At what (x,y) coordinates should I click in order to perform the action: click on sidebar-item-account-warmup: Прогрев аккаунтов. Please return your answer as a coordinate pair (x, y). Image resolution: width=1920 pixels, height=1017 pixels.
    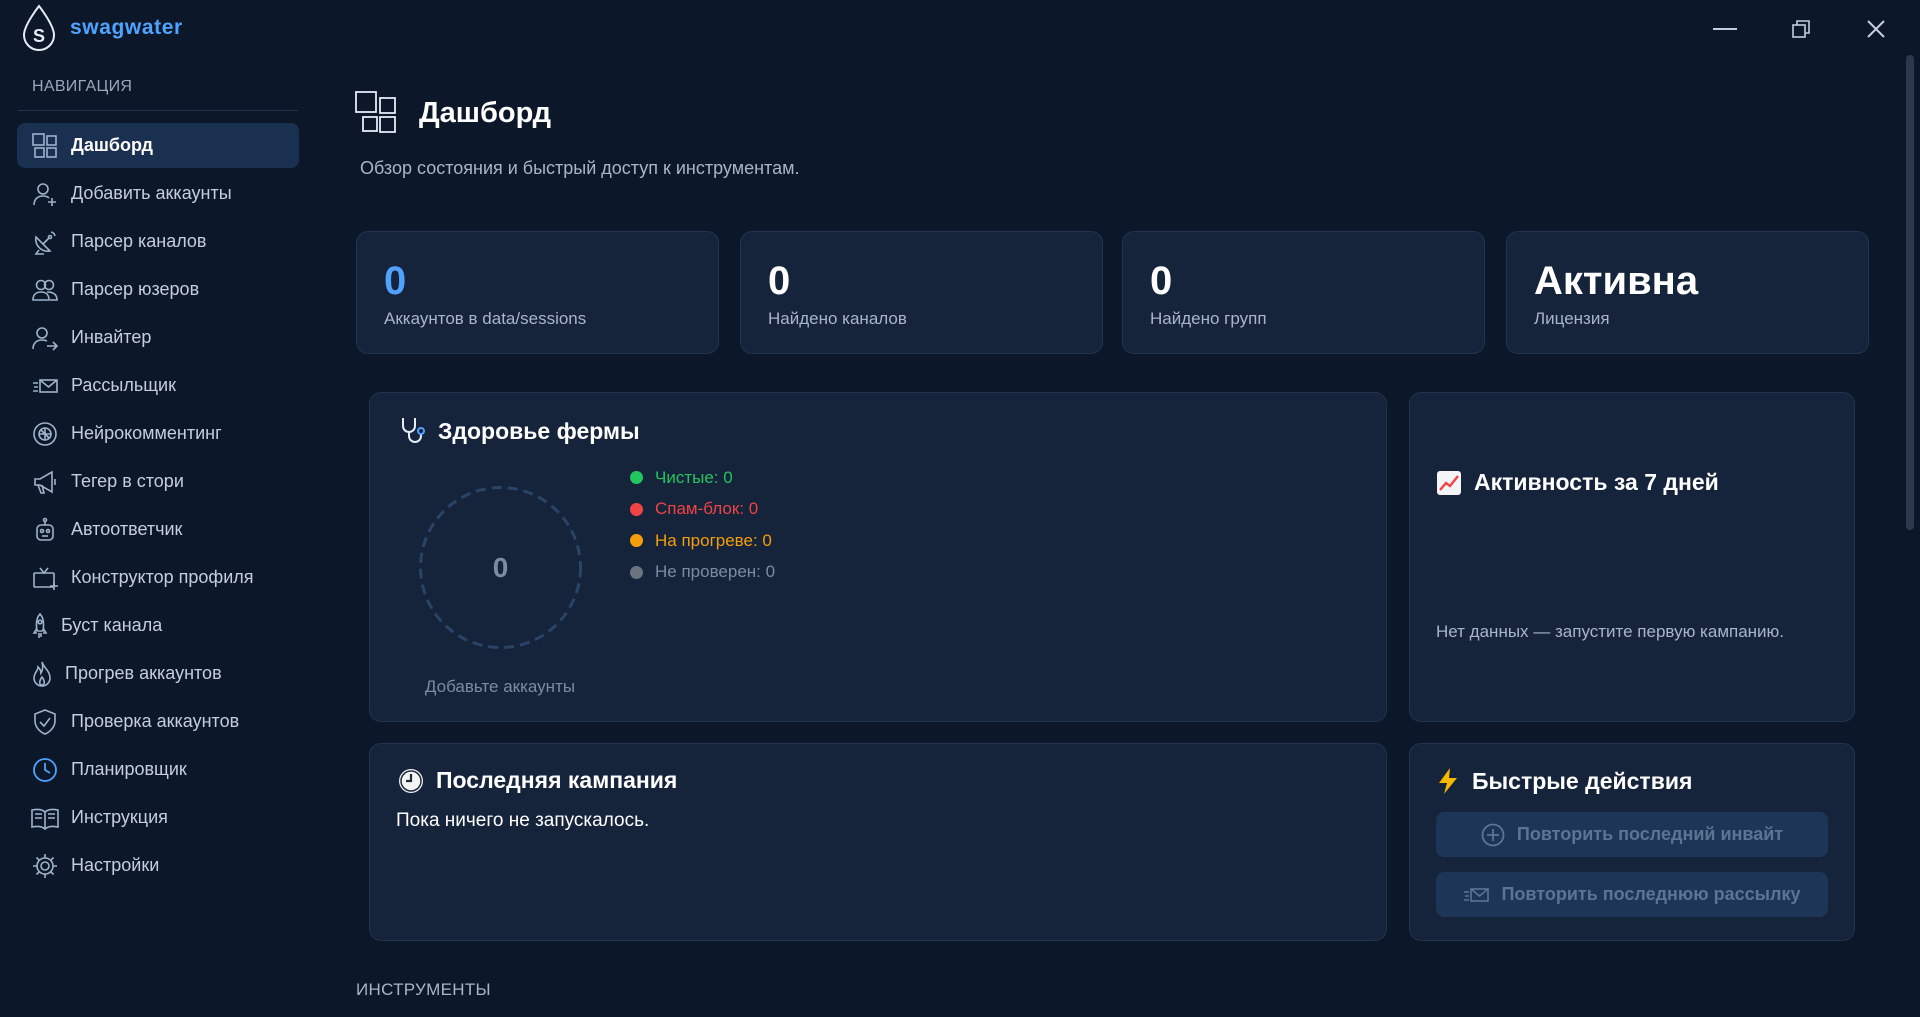
    Looking at the image, I should click on (158, 673).